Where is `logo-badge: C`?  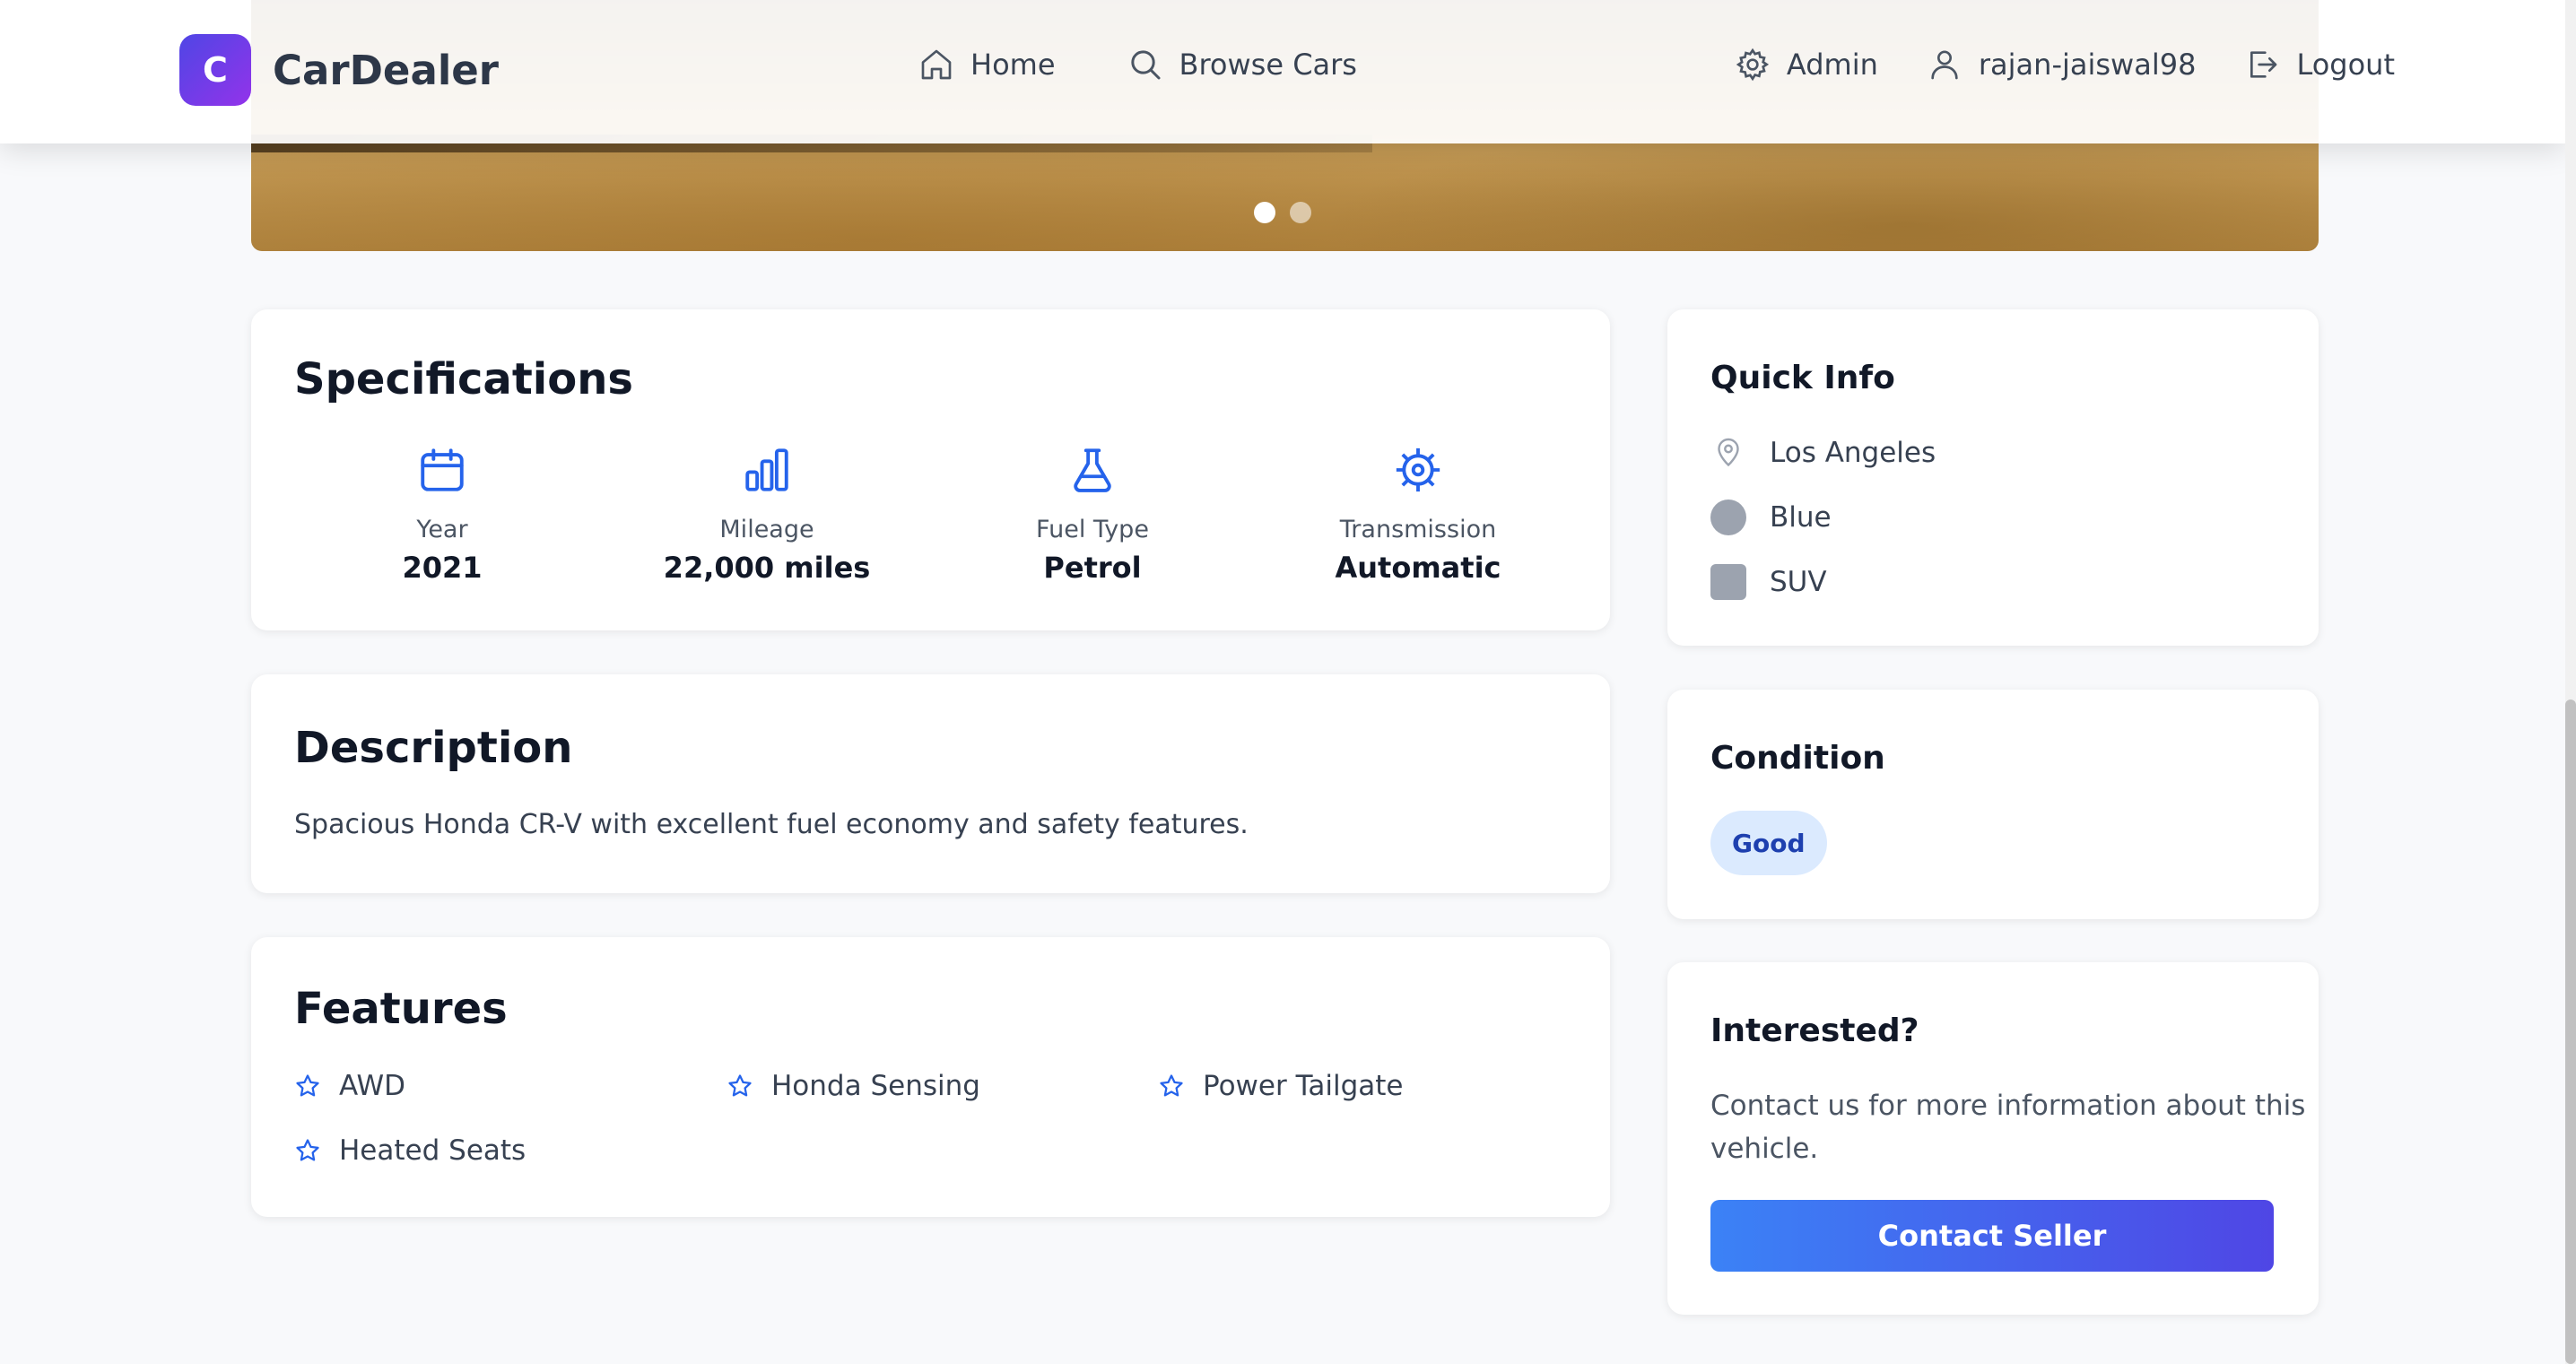 logo-badge: C is located at coordinates (215, 70).